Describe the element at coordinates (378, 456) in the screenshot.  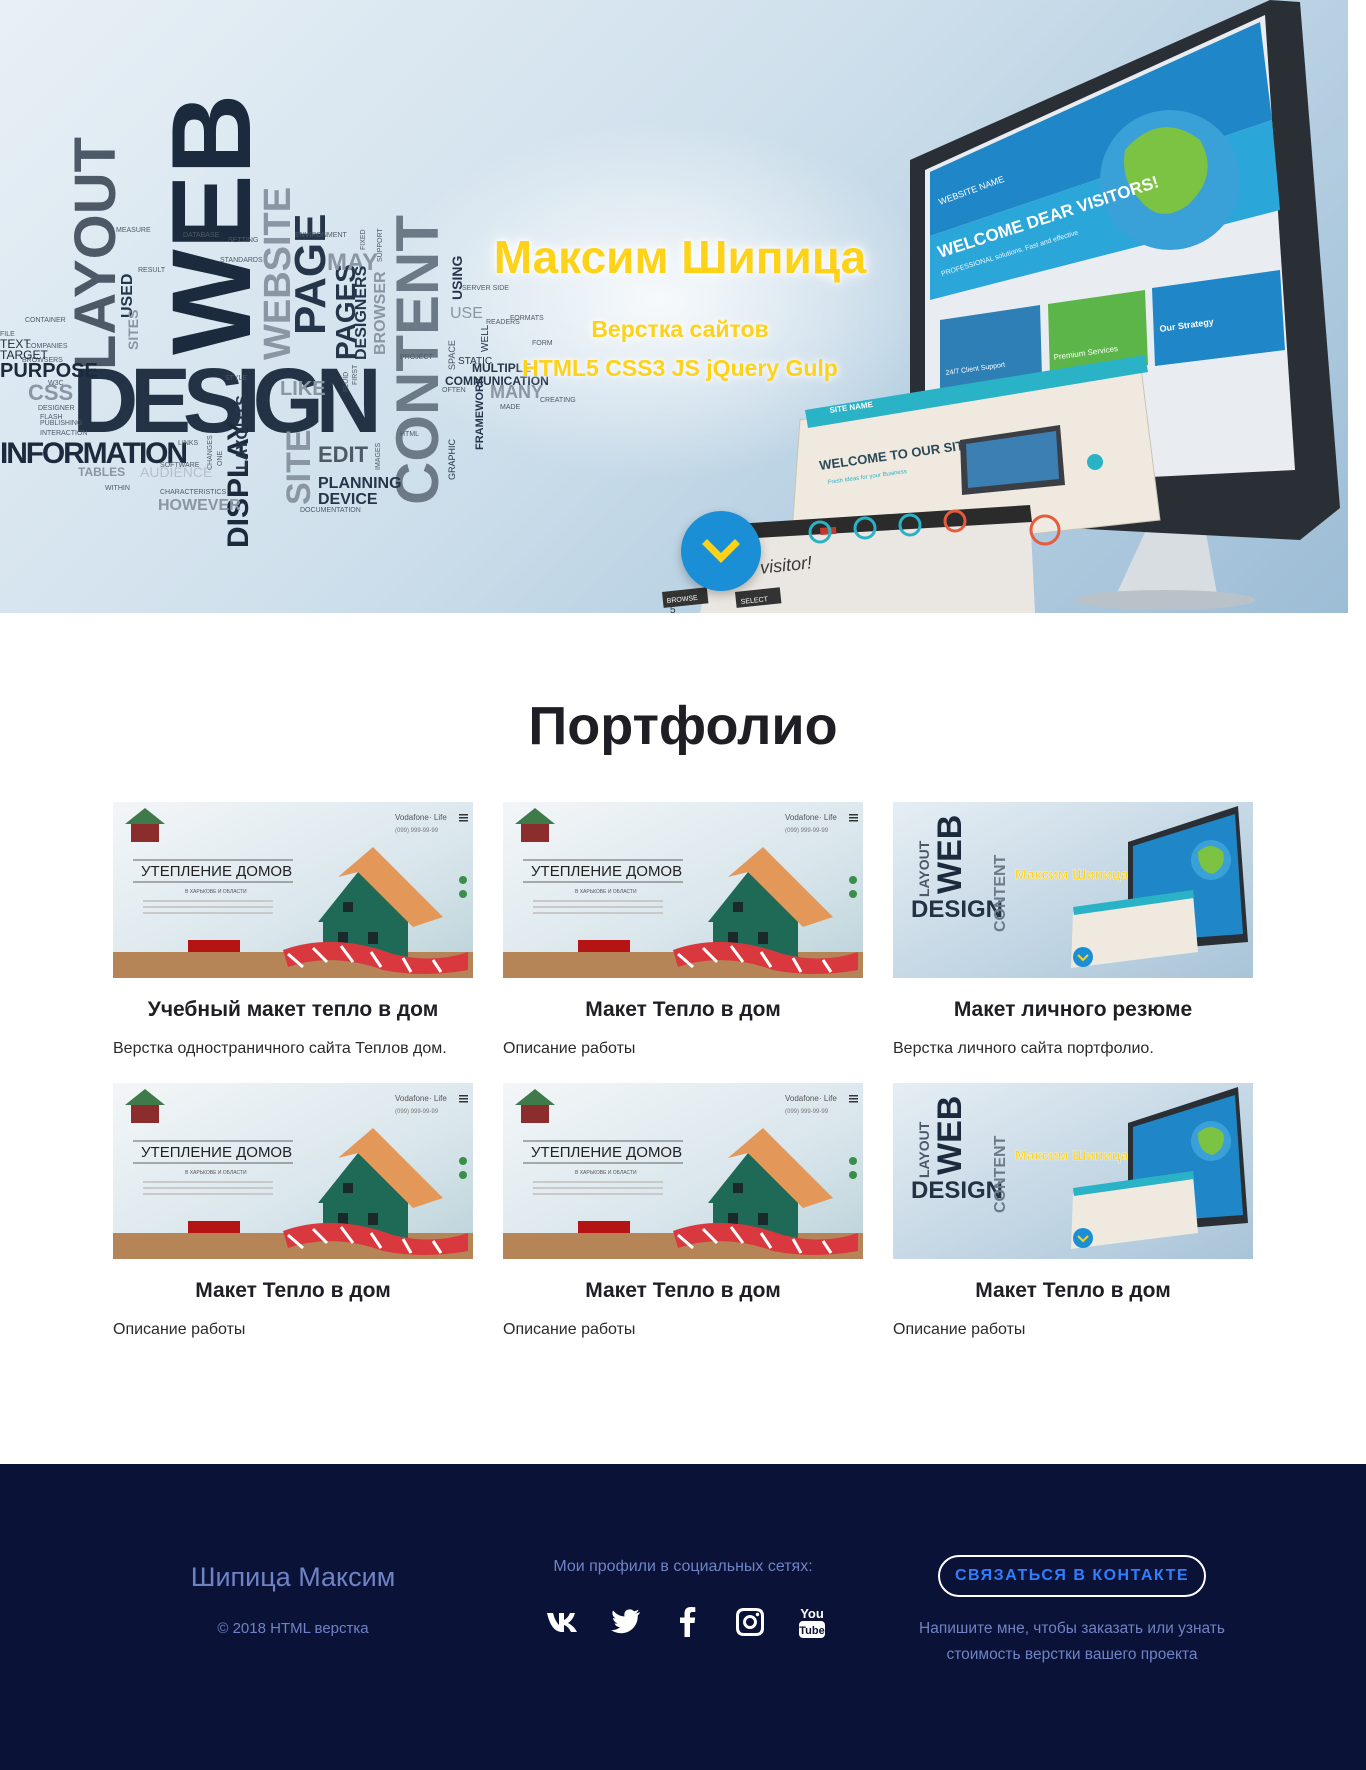
I see `svg-text: IMAGES` at that location.